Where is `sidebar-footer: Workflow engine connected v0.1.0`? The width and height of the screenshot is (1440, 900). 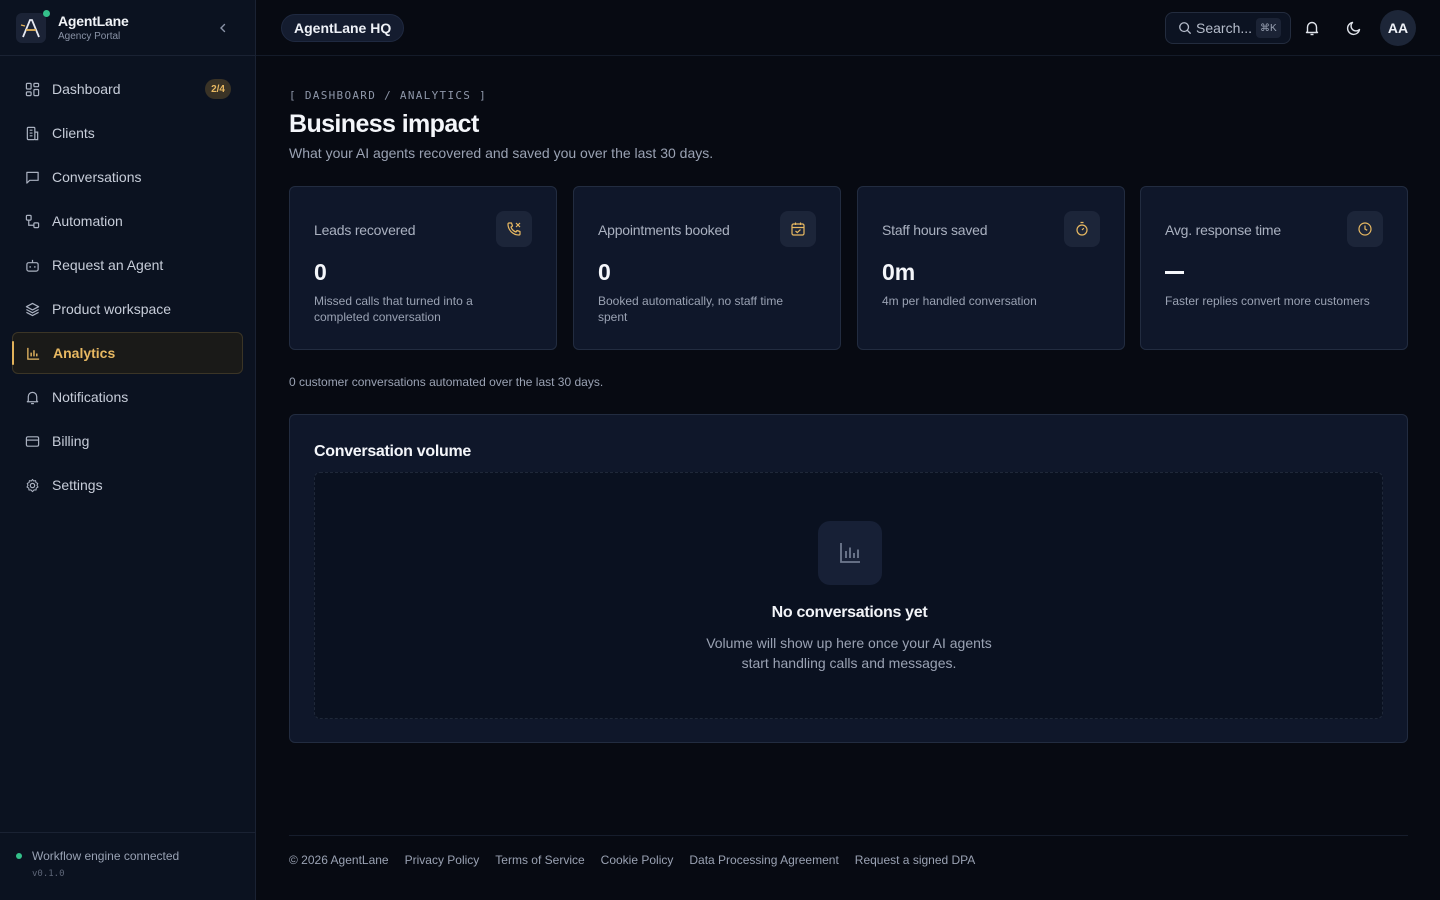 sidebar-footer: Workflow engine connected v0.1.0 is located at coordinates (127, 866).